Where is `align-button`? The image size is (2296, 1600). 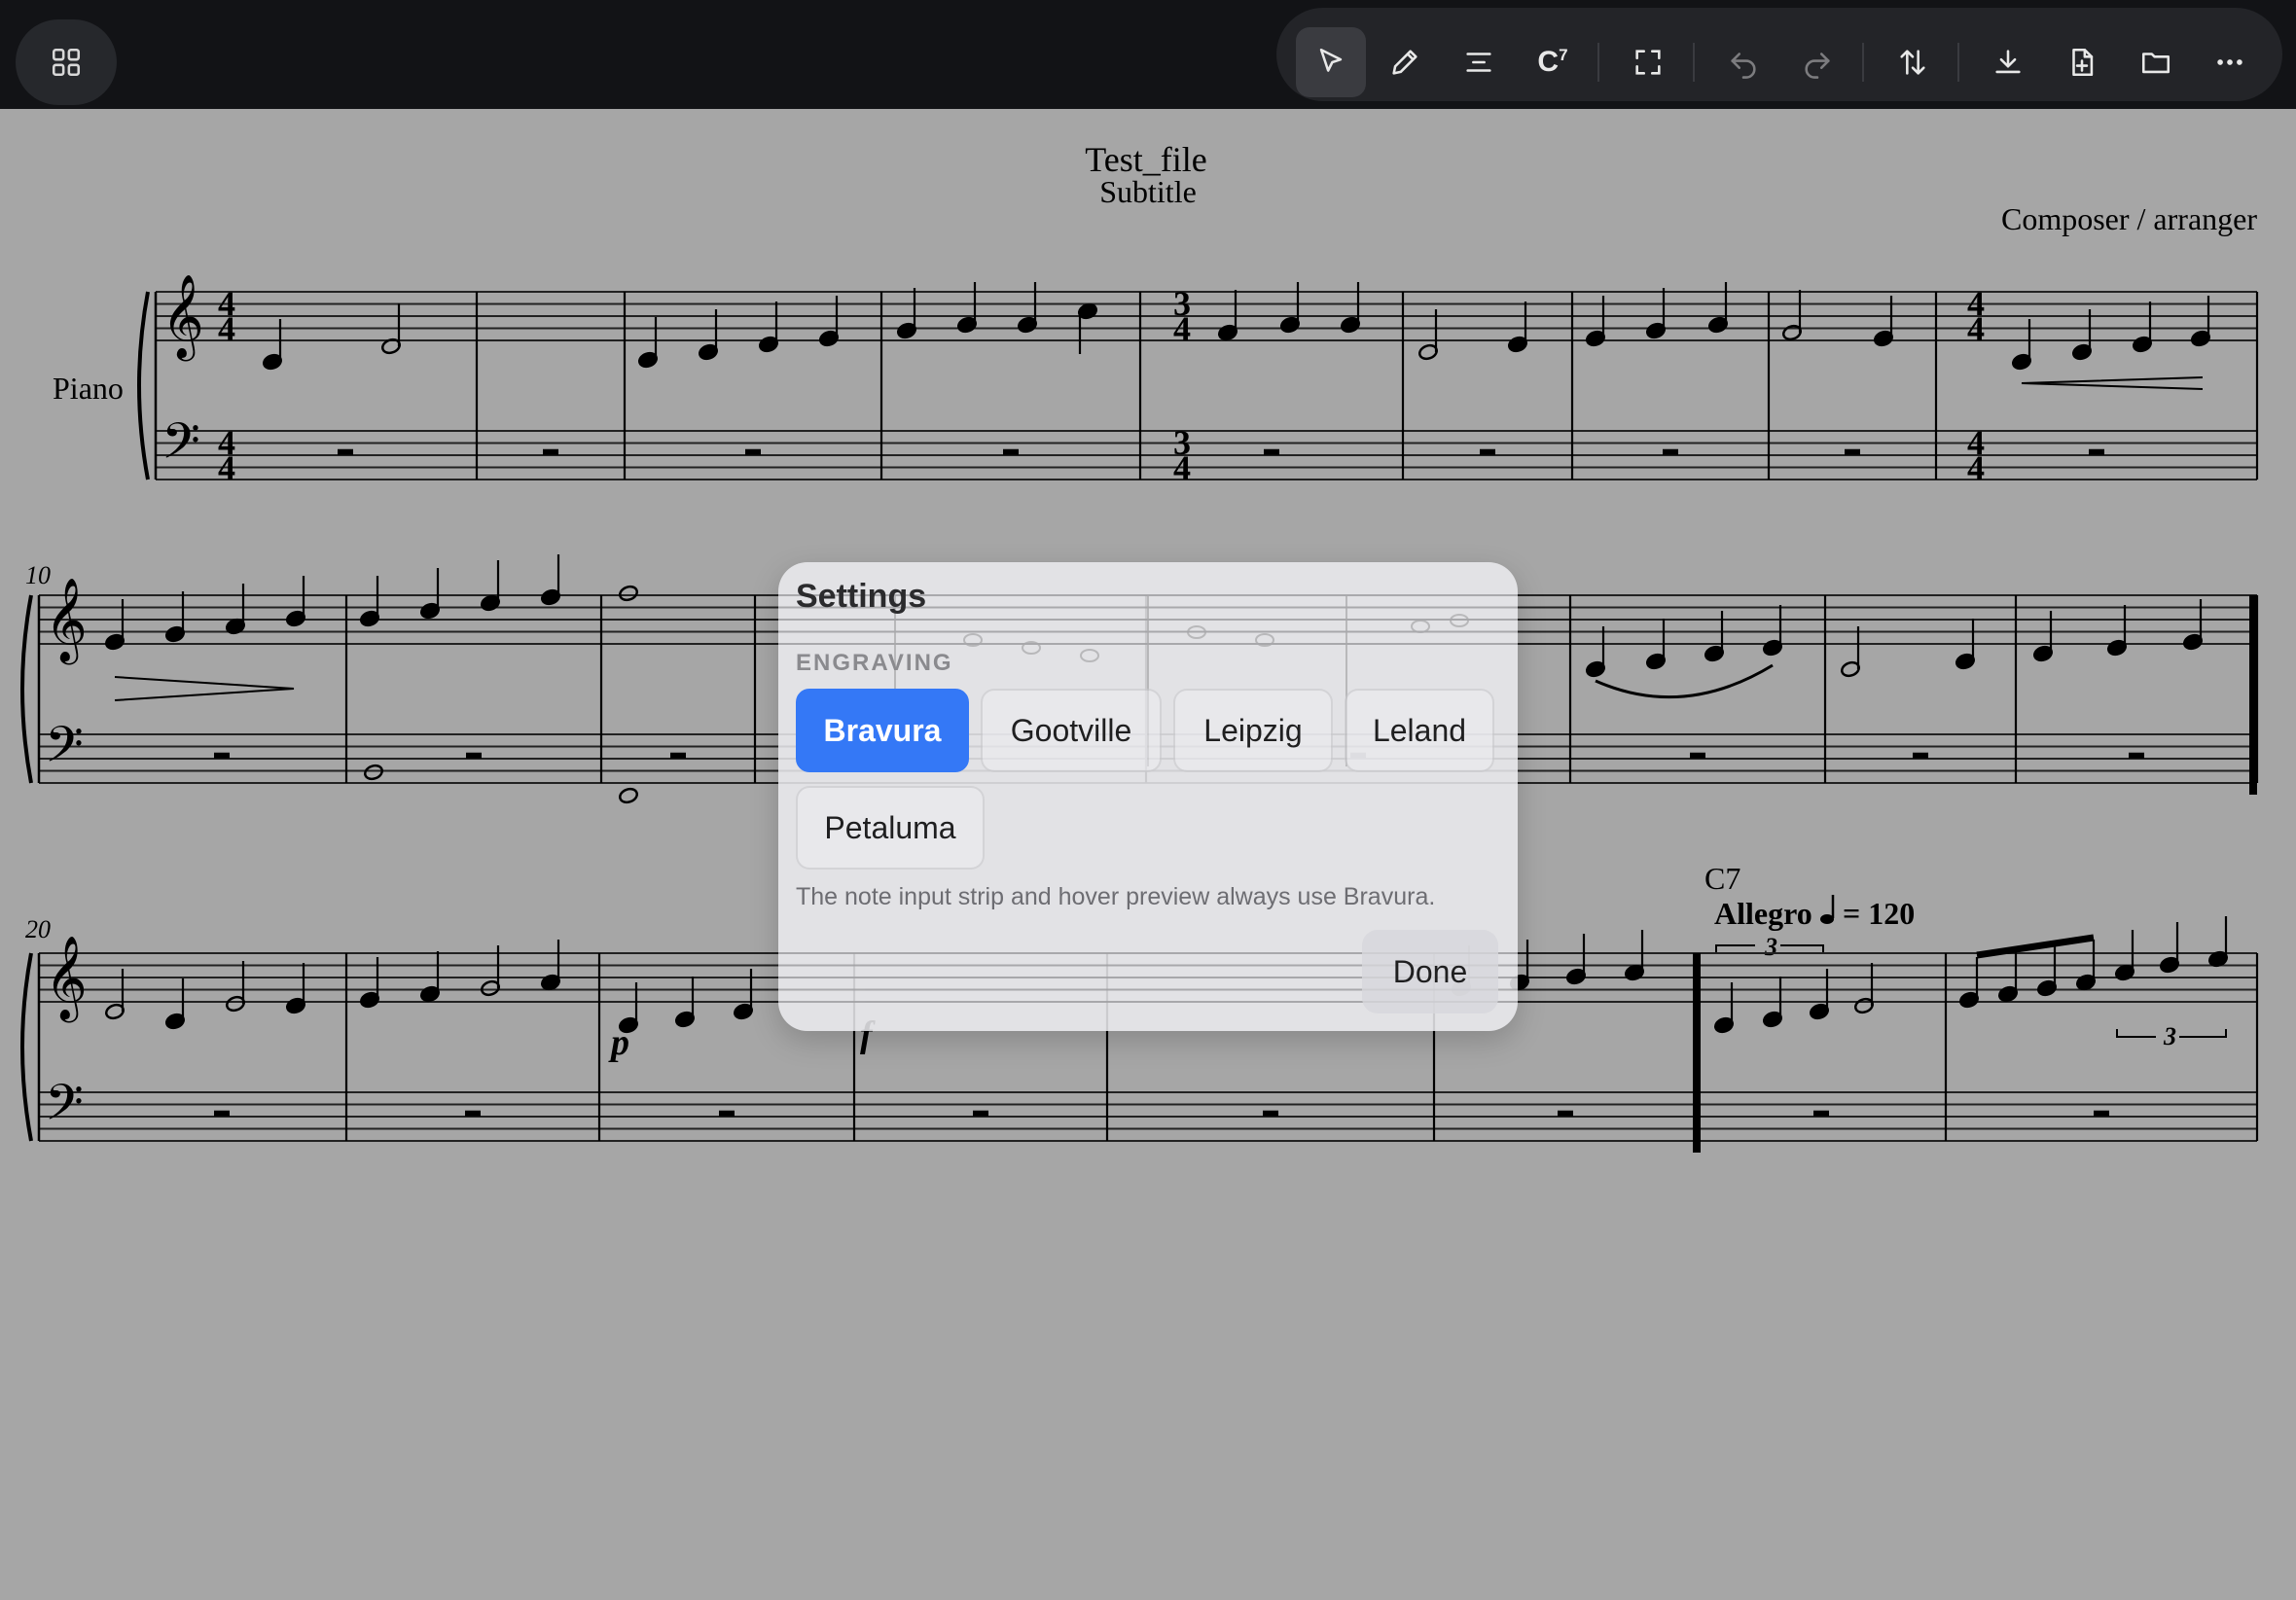 align-button is located at coordinates (1479, 62).